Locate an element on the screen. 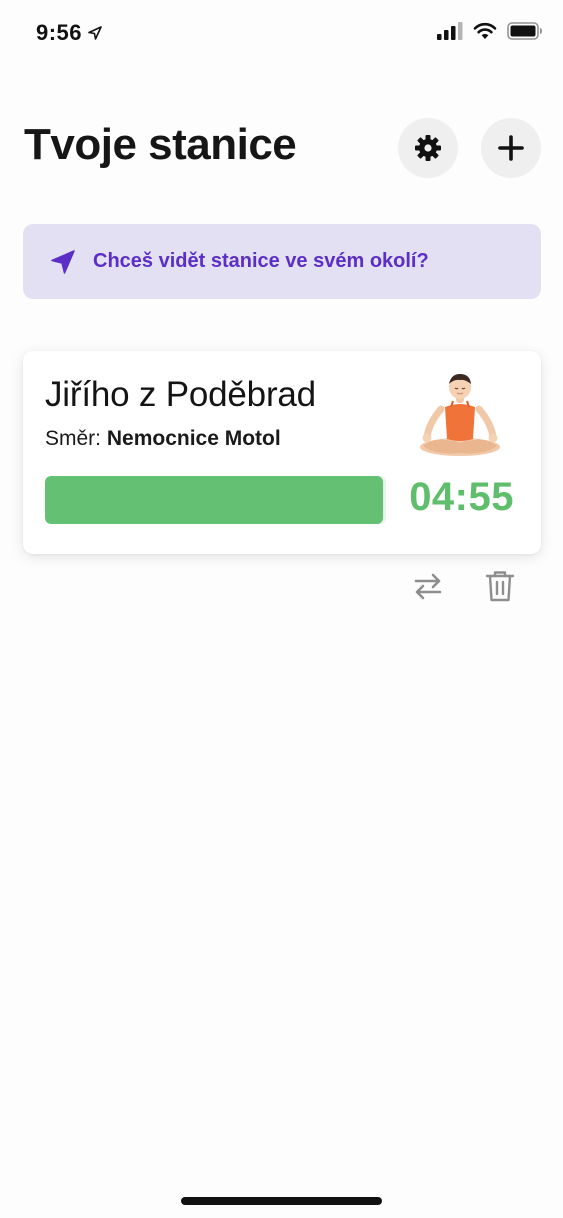  status-time: 9:56 is located at coordinates (69, 33).